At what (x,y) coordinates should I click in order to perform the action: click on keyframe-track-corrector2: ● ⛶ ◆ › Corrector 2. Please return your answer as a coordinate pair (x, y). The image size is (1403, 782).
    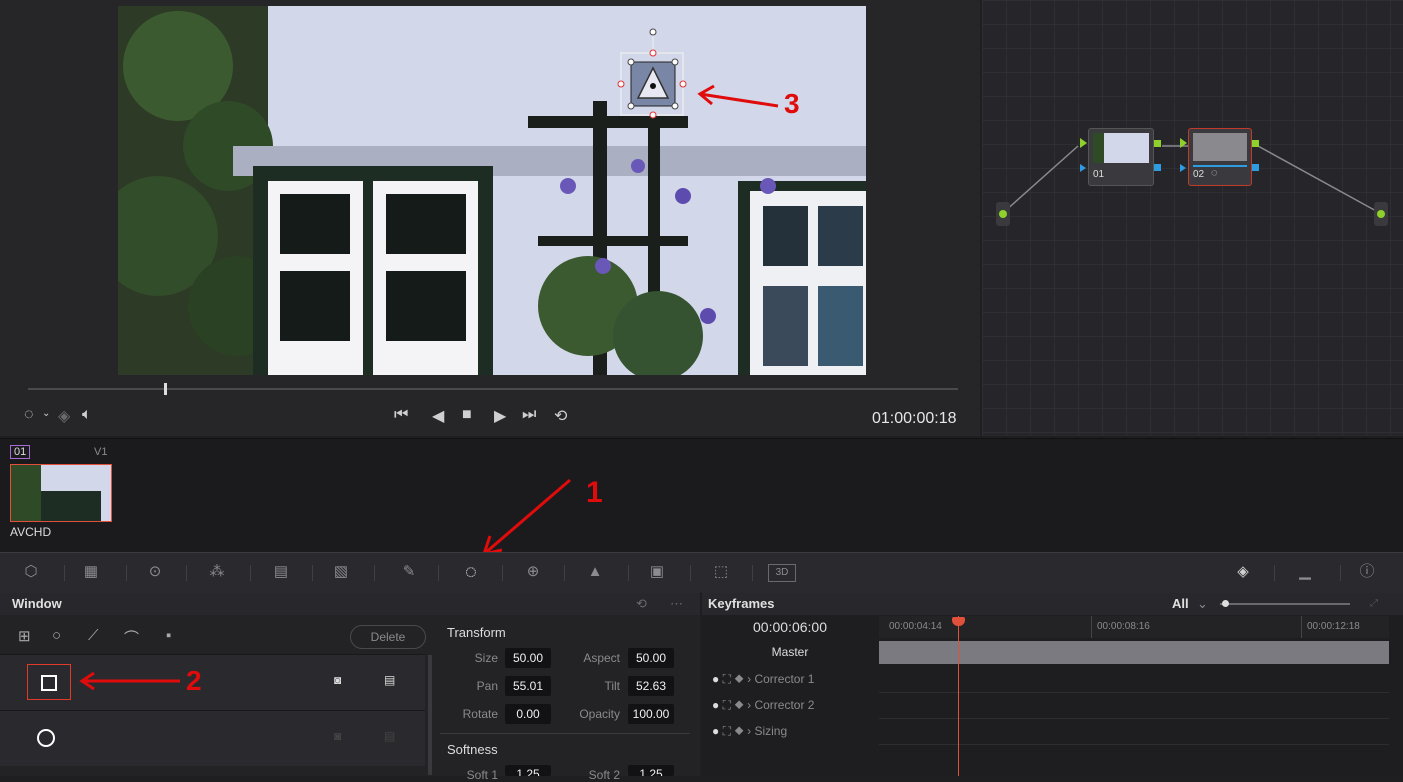
    Looking at the image, I should click on (790, 705).